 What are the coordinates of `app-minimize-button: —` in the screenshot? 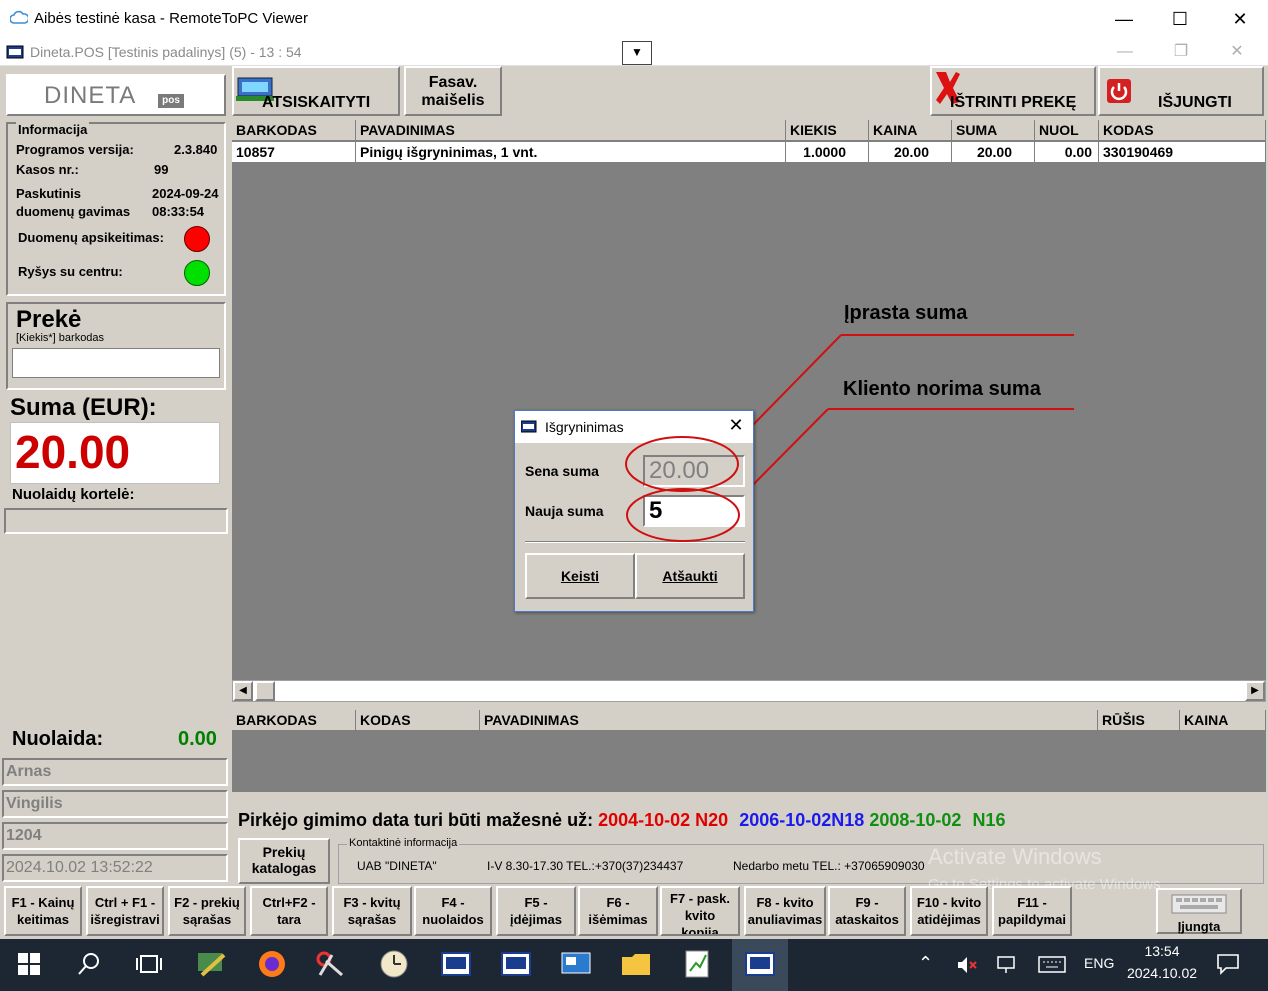 It's located at (1125, 52).